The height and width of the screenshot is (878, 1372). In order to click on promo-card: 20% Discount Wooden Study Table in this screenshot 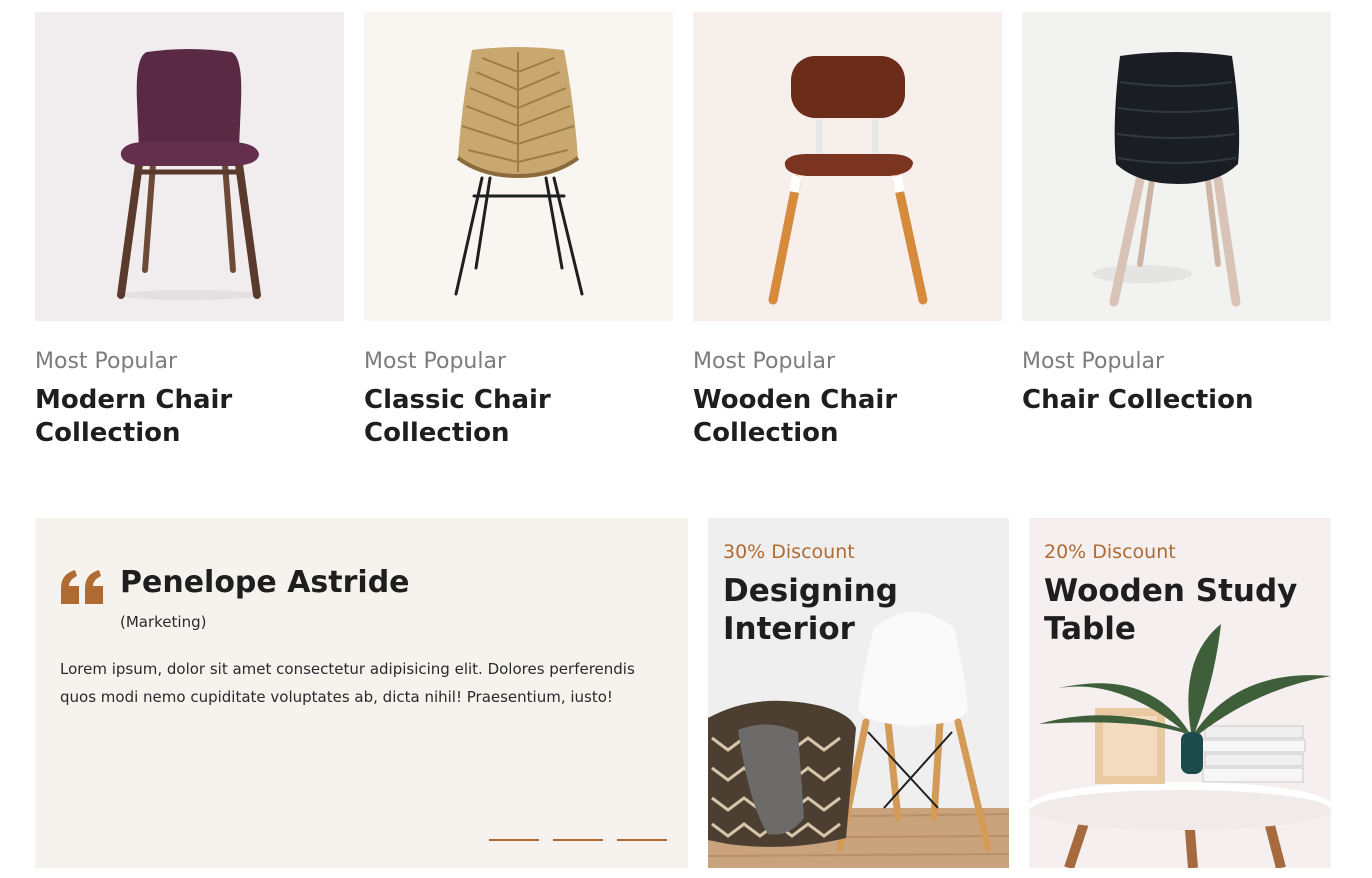, I will do `click(1180, 693)`.